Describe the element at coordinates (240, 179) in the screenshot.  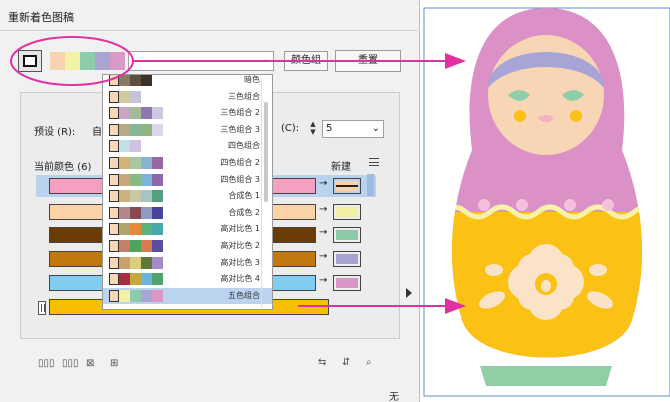
I see `option-label: 四色组合 3` at that location.